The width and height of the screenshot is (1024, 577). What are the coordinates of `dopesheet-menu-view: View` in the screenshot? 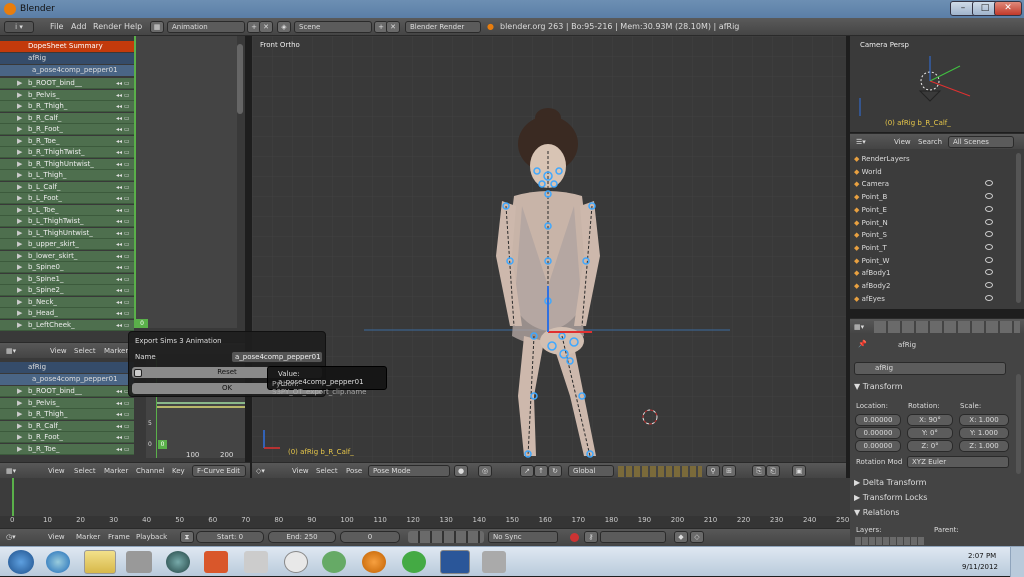 It's located at (58, 351).